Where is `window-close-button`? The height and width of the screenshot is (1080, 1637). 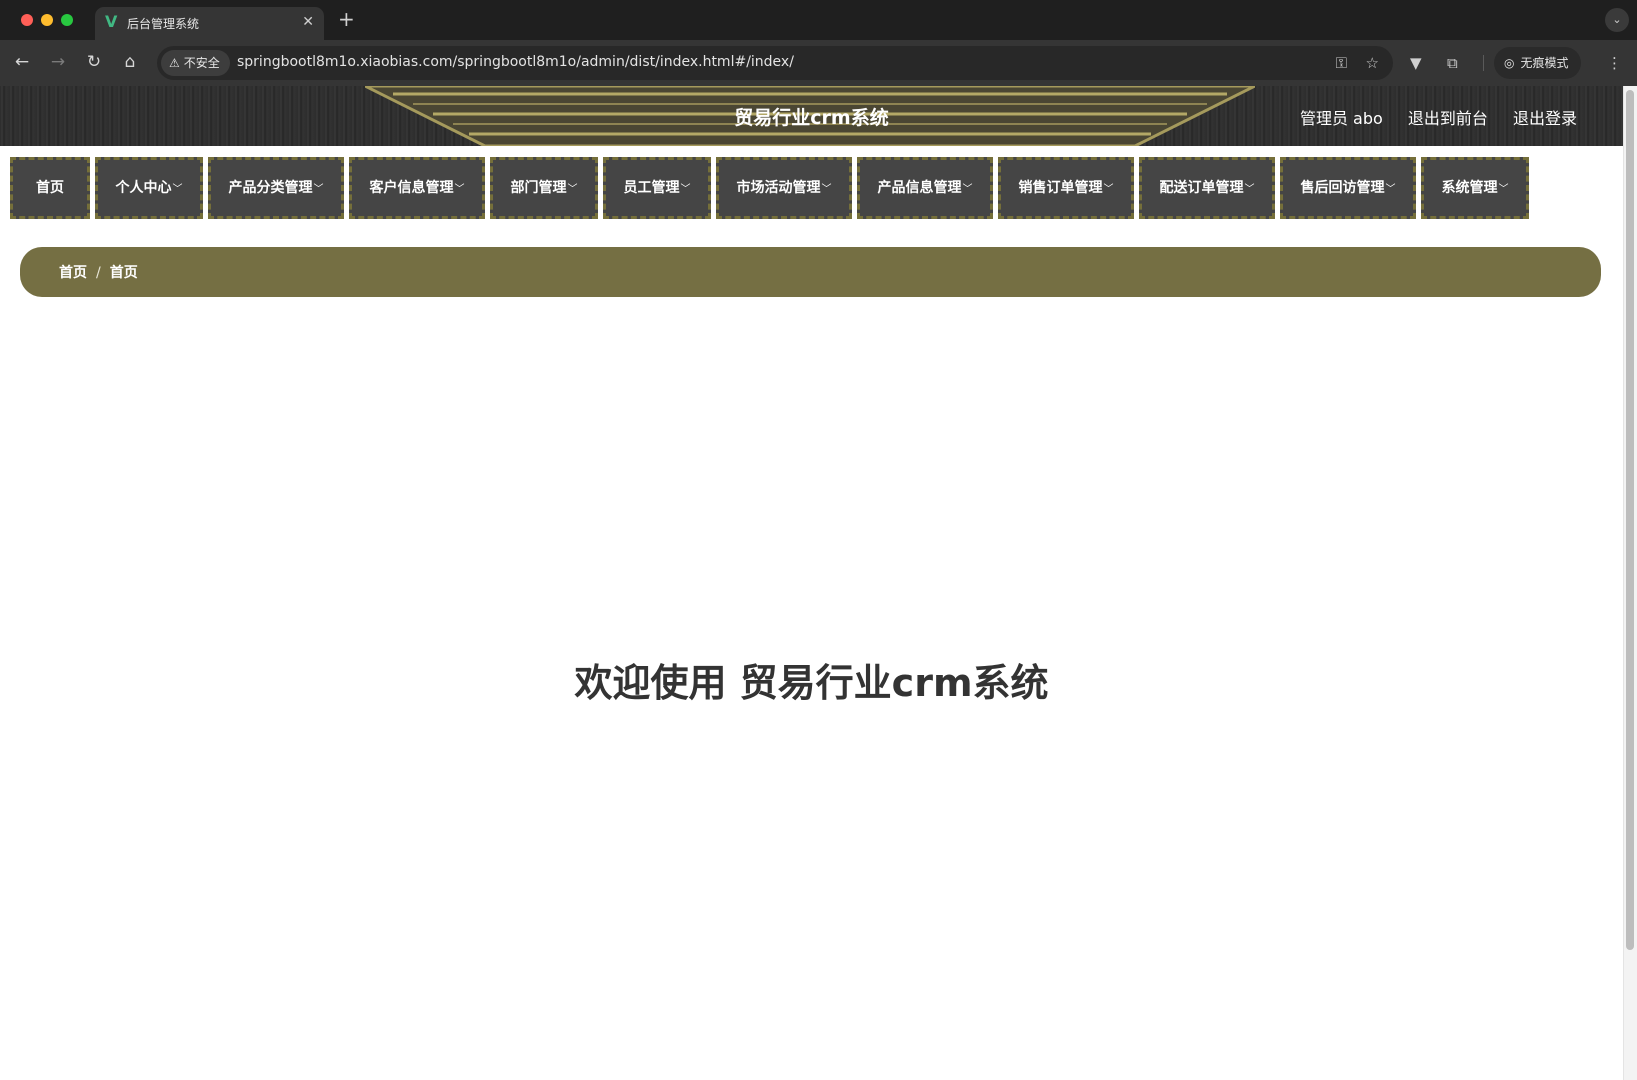 window-close-button is located at coordinates (27, 20).